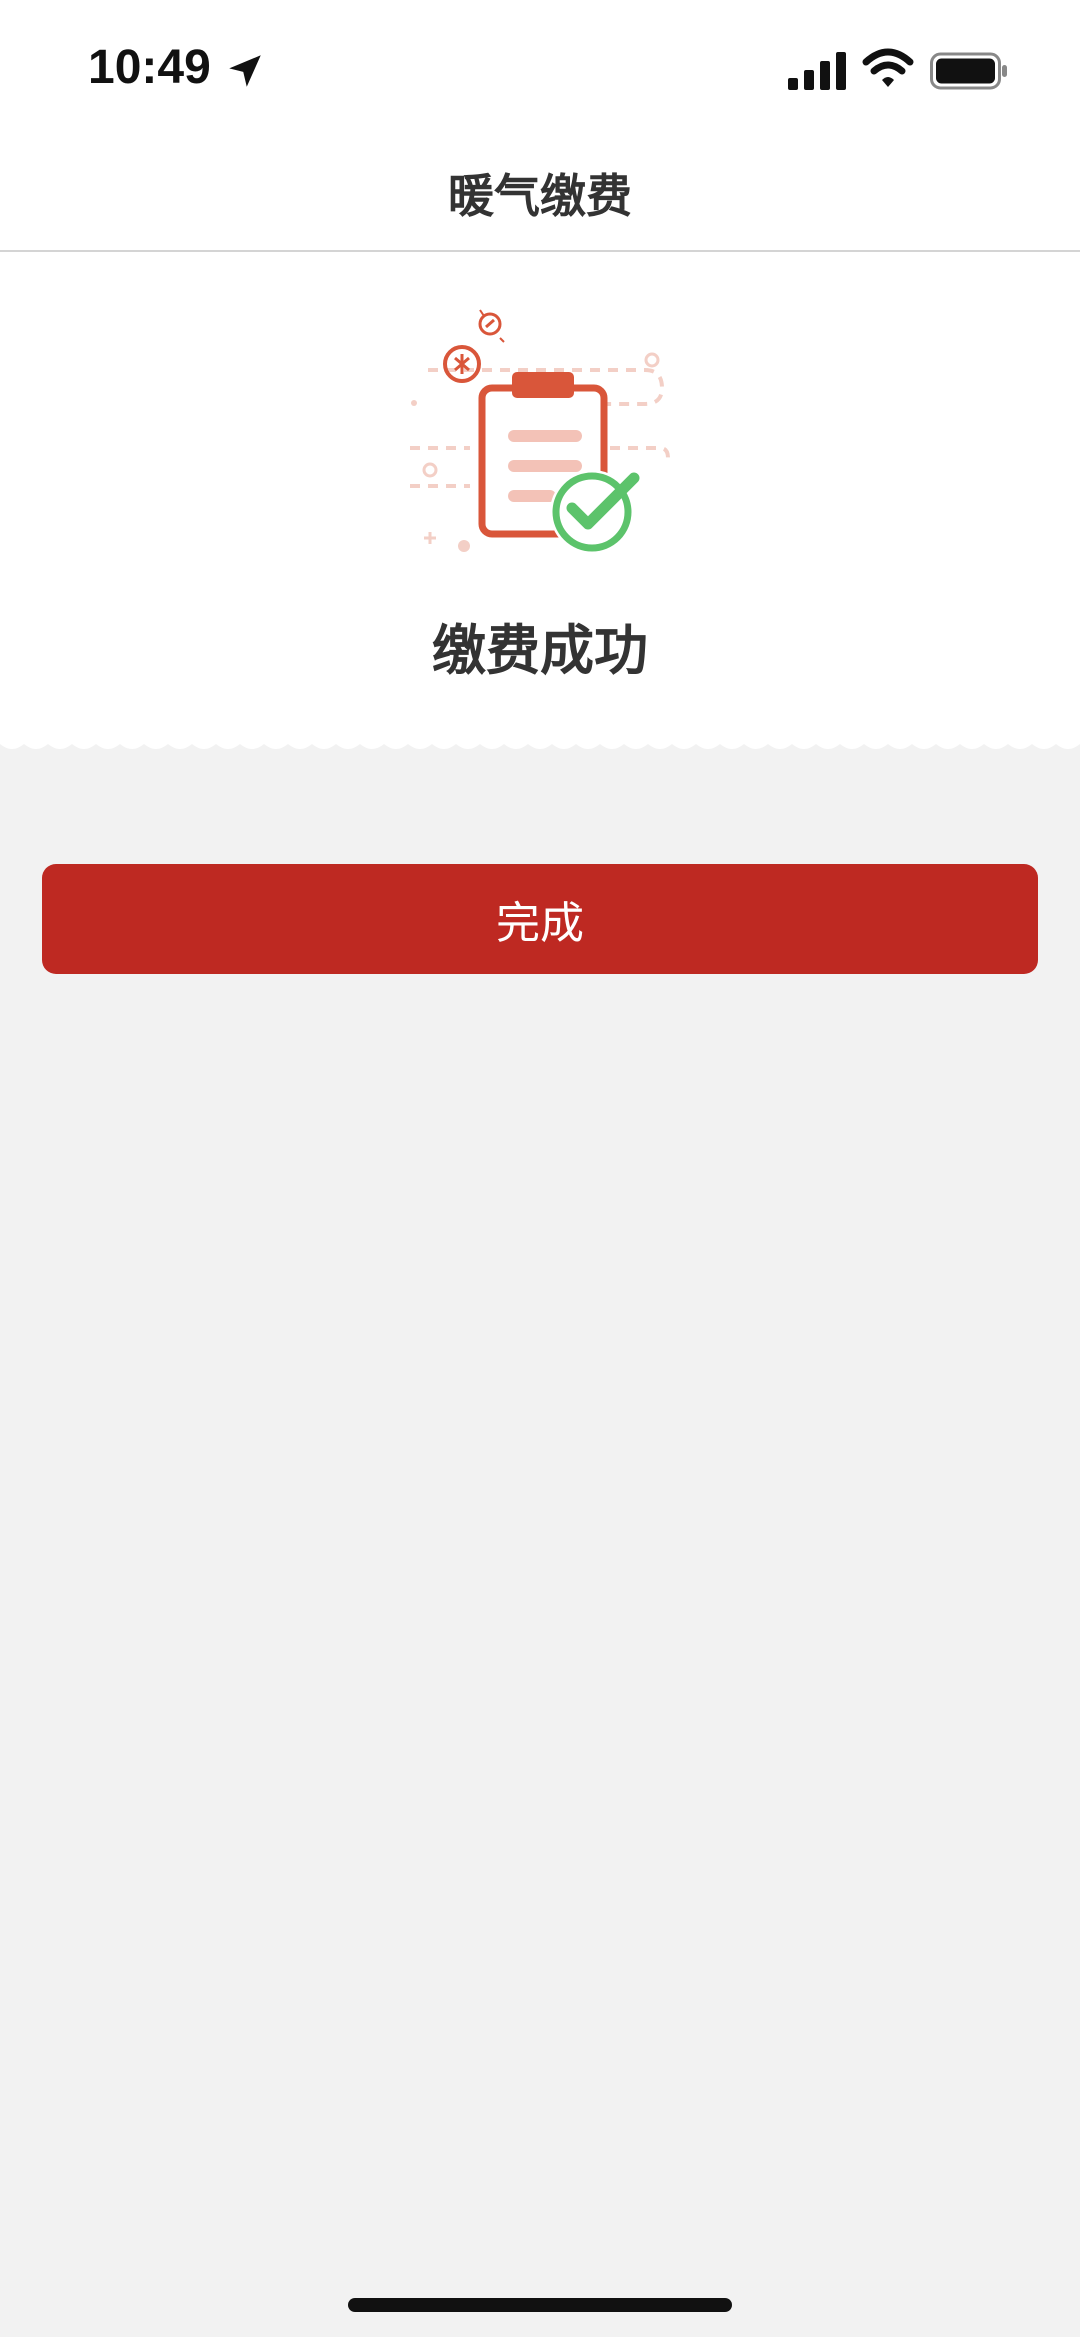  What do you see at coordinates (817, 71) in the screenshot?
I see `cellular-signal-icon` at bounding box center [817, 71].